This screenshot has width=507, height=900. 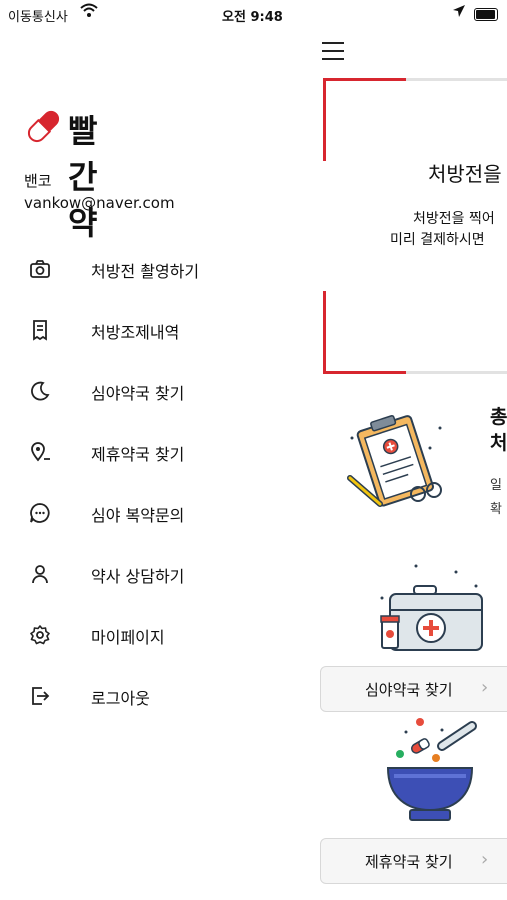 I want to click on menu-item-partner-pharmacy: 제휴약국 찾기, so click(x=159, y=451).